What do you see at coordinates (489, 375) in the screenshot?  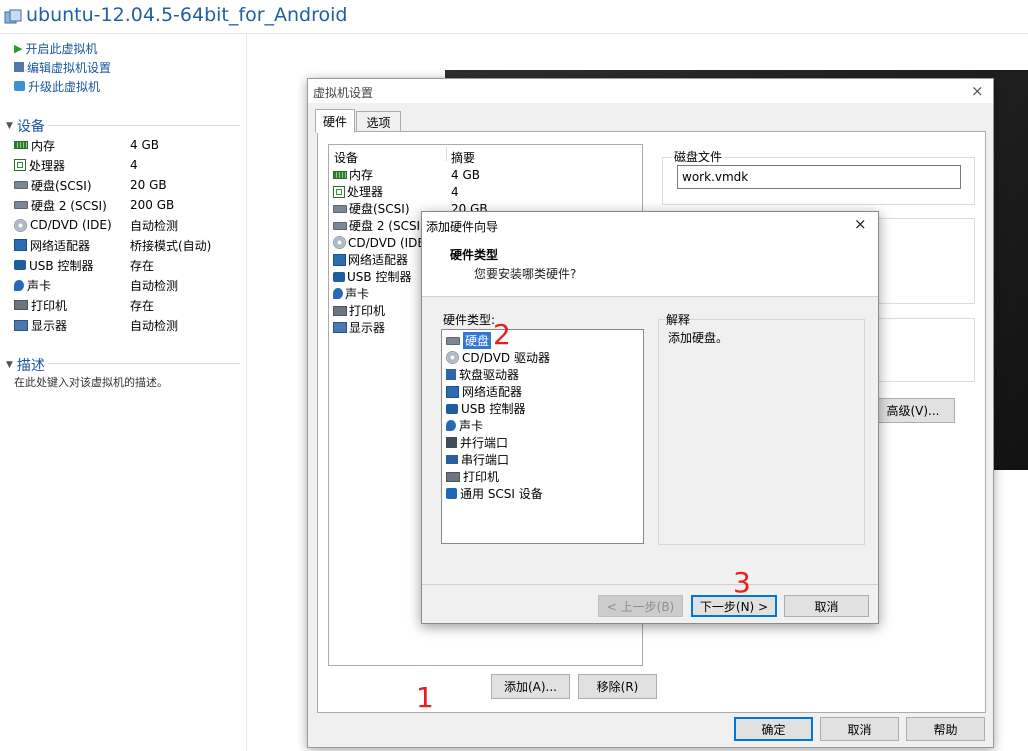 I see `type-name: 软盘驱动器` at bounding box center [489, 375].